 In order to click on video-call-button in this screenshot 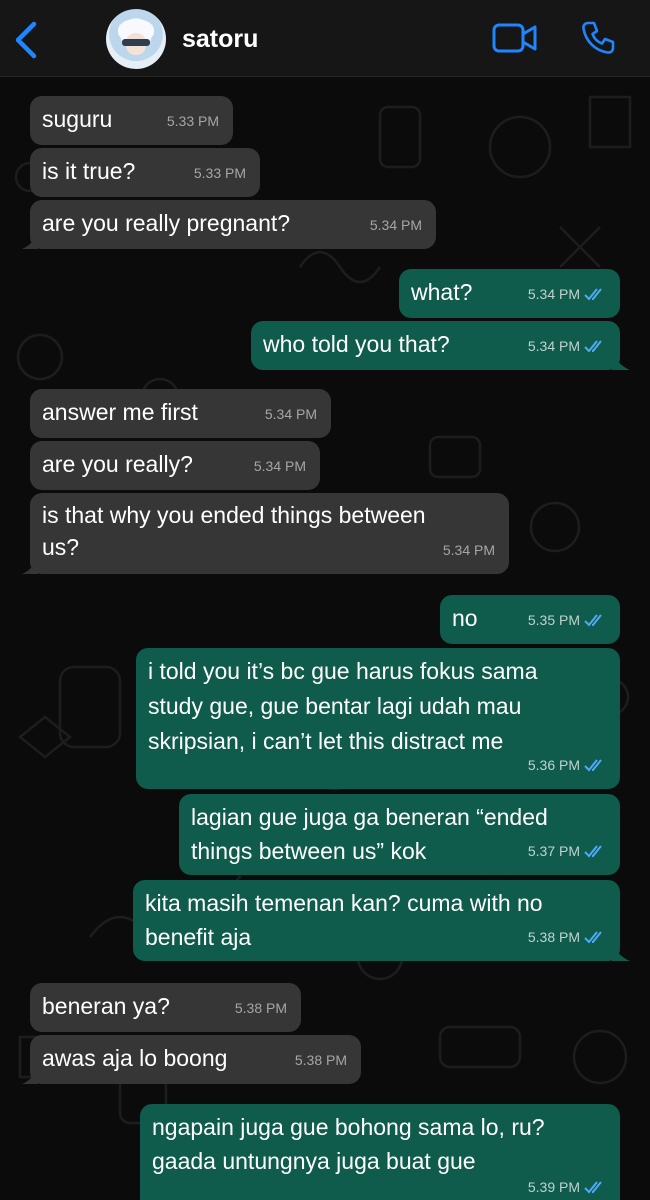, I will do `click(515, 38)`.